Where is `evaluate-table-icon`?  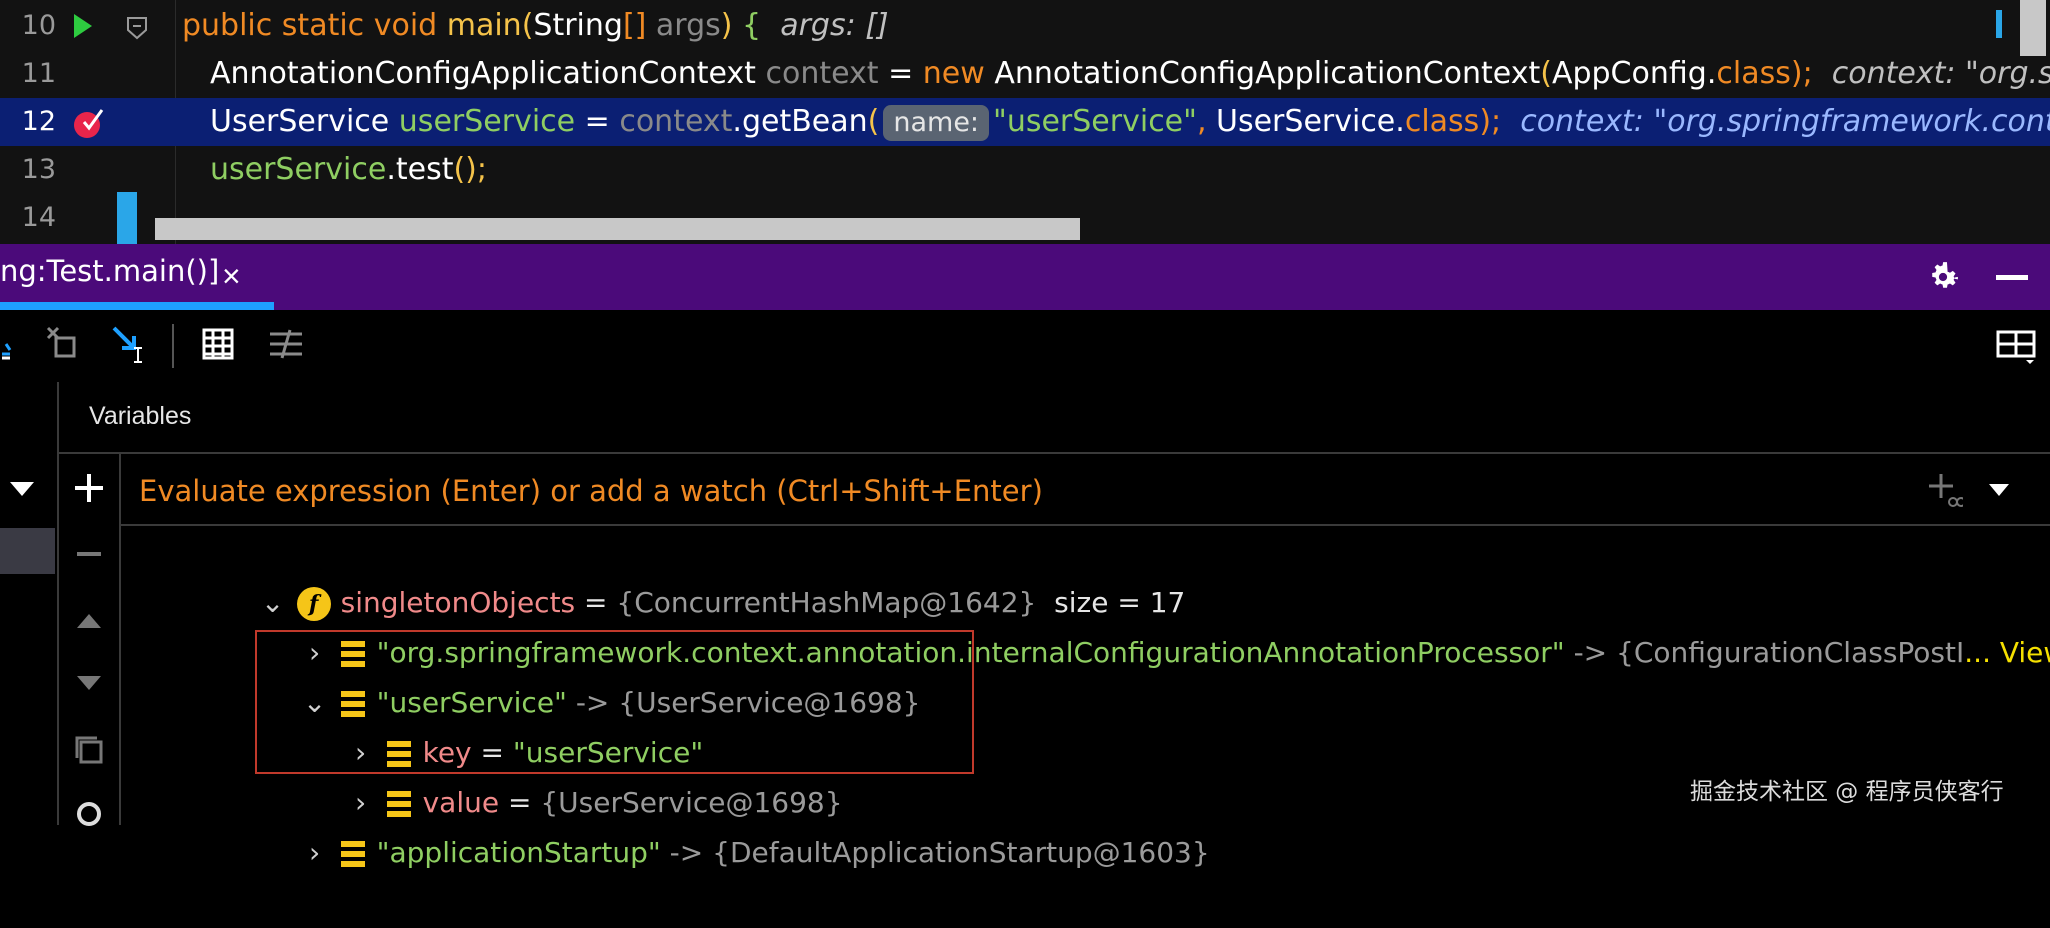
evaluate-table-icon is located at coordinates (218, 344).